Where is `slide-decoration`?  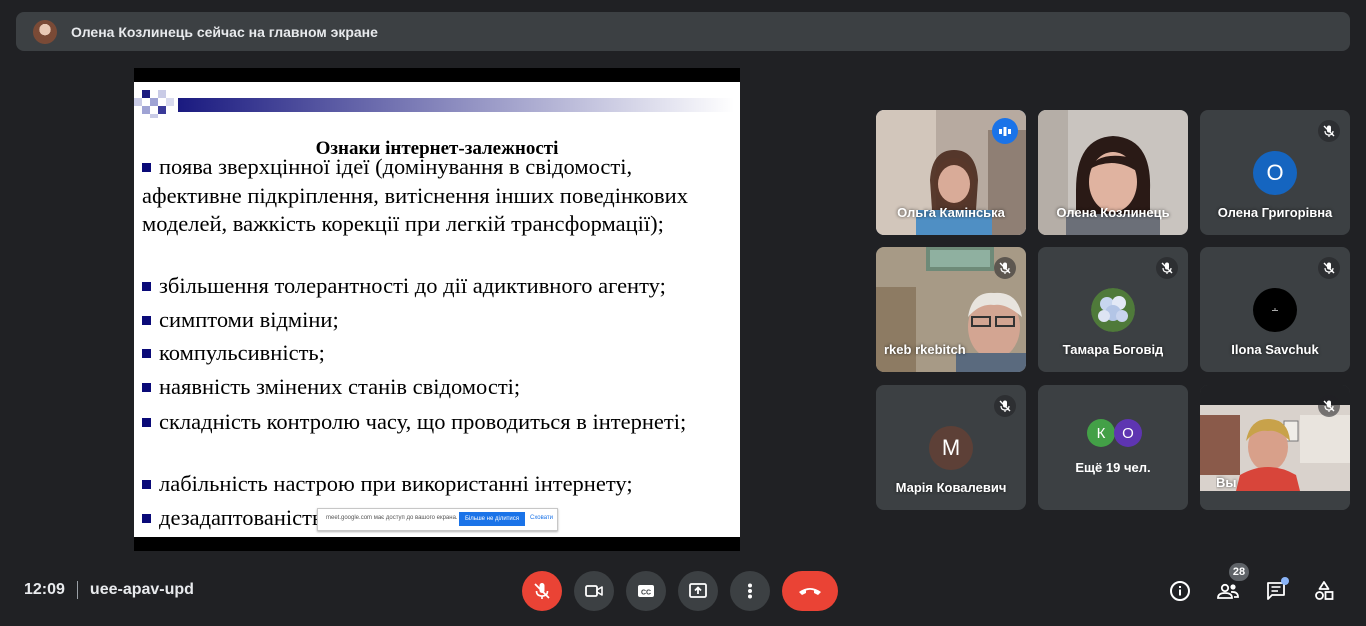
slide-decoration is located at coordinates (434, 104).